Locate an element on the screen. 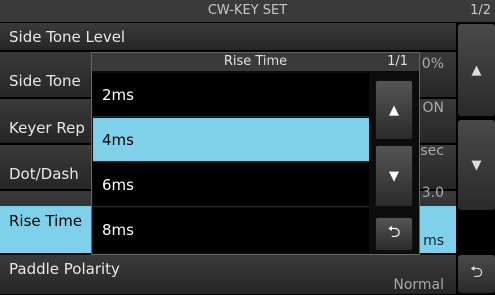 This screenshot has width=495, height=295. back-button: ⮌ is located at coordinates (476, 274).